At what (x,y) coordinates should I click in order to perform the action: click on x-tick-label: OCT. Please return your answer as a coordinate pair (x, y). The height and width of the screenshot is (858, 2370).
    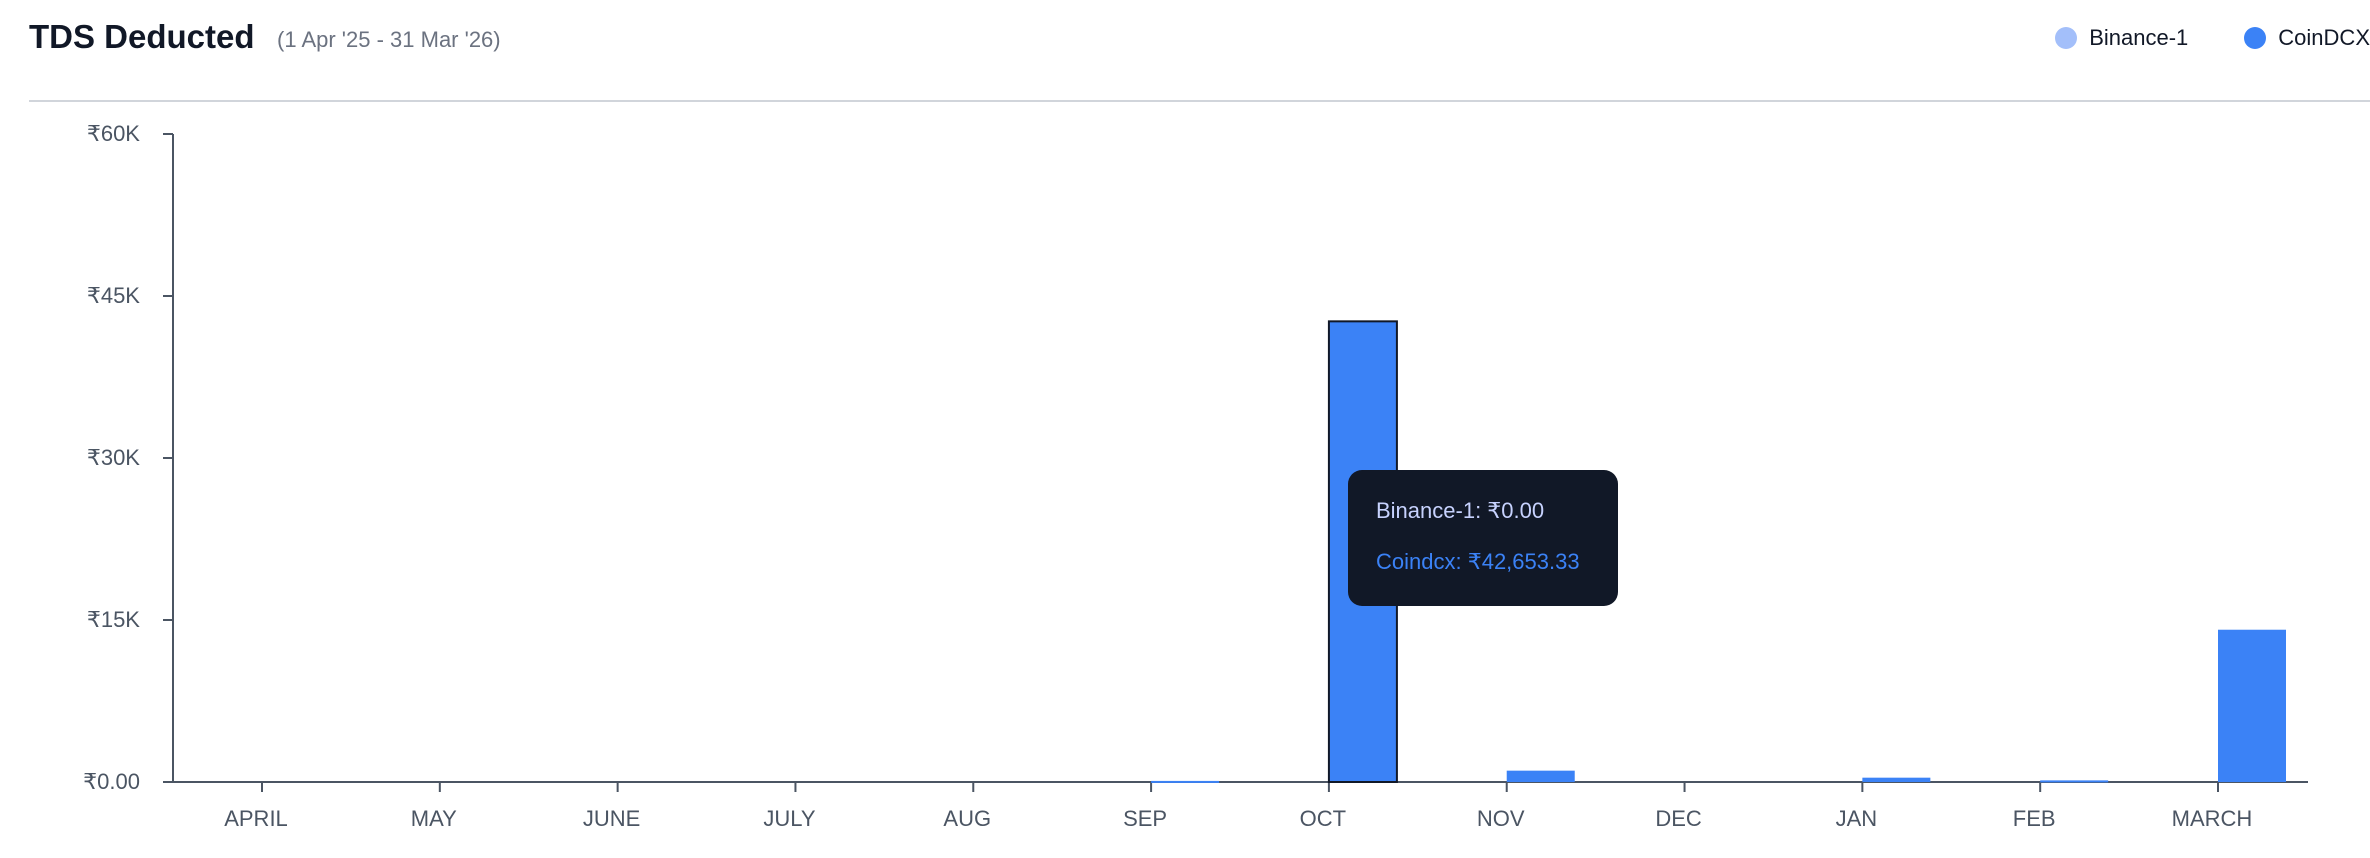
    Looking at the image, I should click on (1323, 818).